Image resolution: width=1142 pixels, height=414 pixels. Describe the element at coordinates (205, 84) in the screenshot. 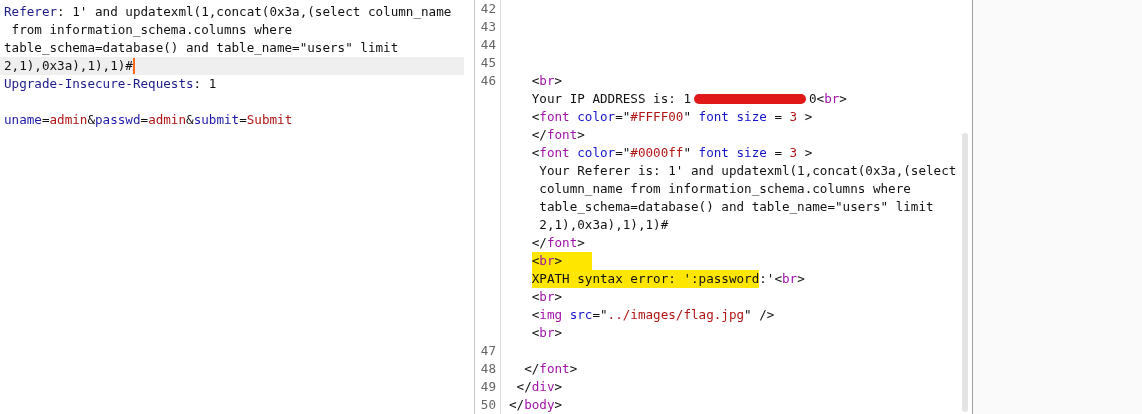

I see `code-token: : 1` at that location.